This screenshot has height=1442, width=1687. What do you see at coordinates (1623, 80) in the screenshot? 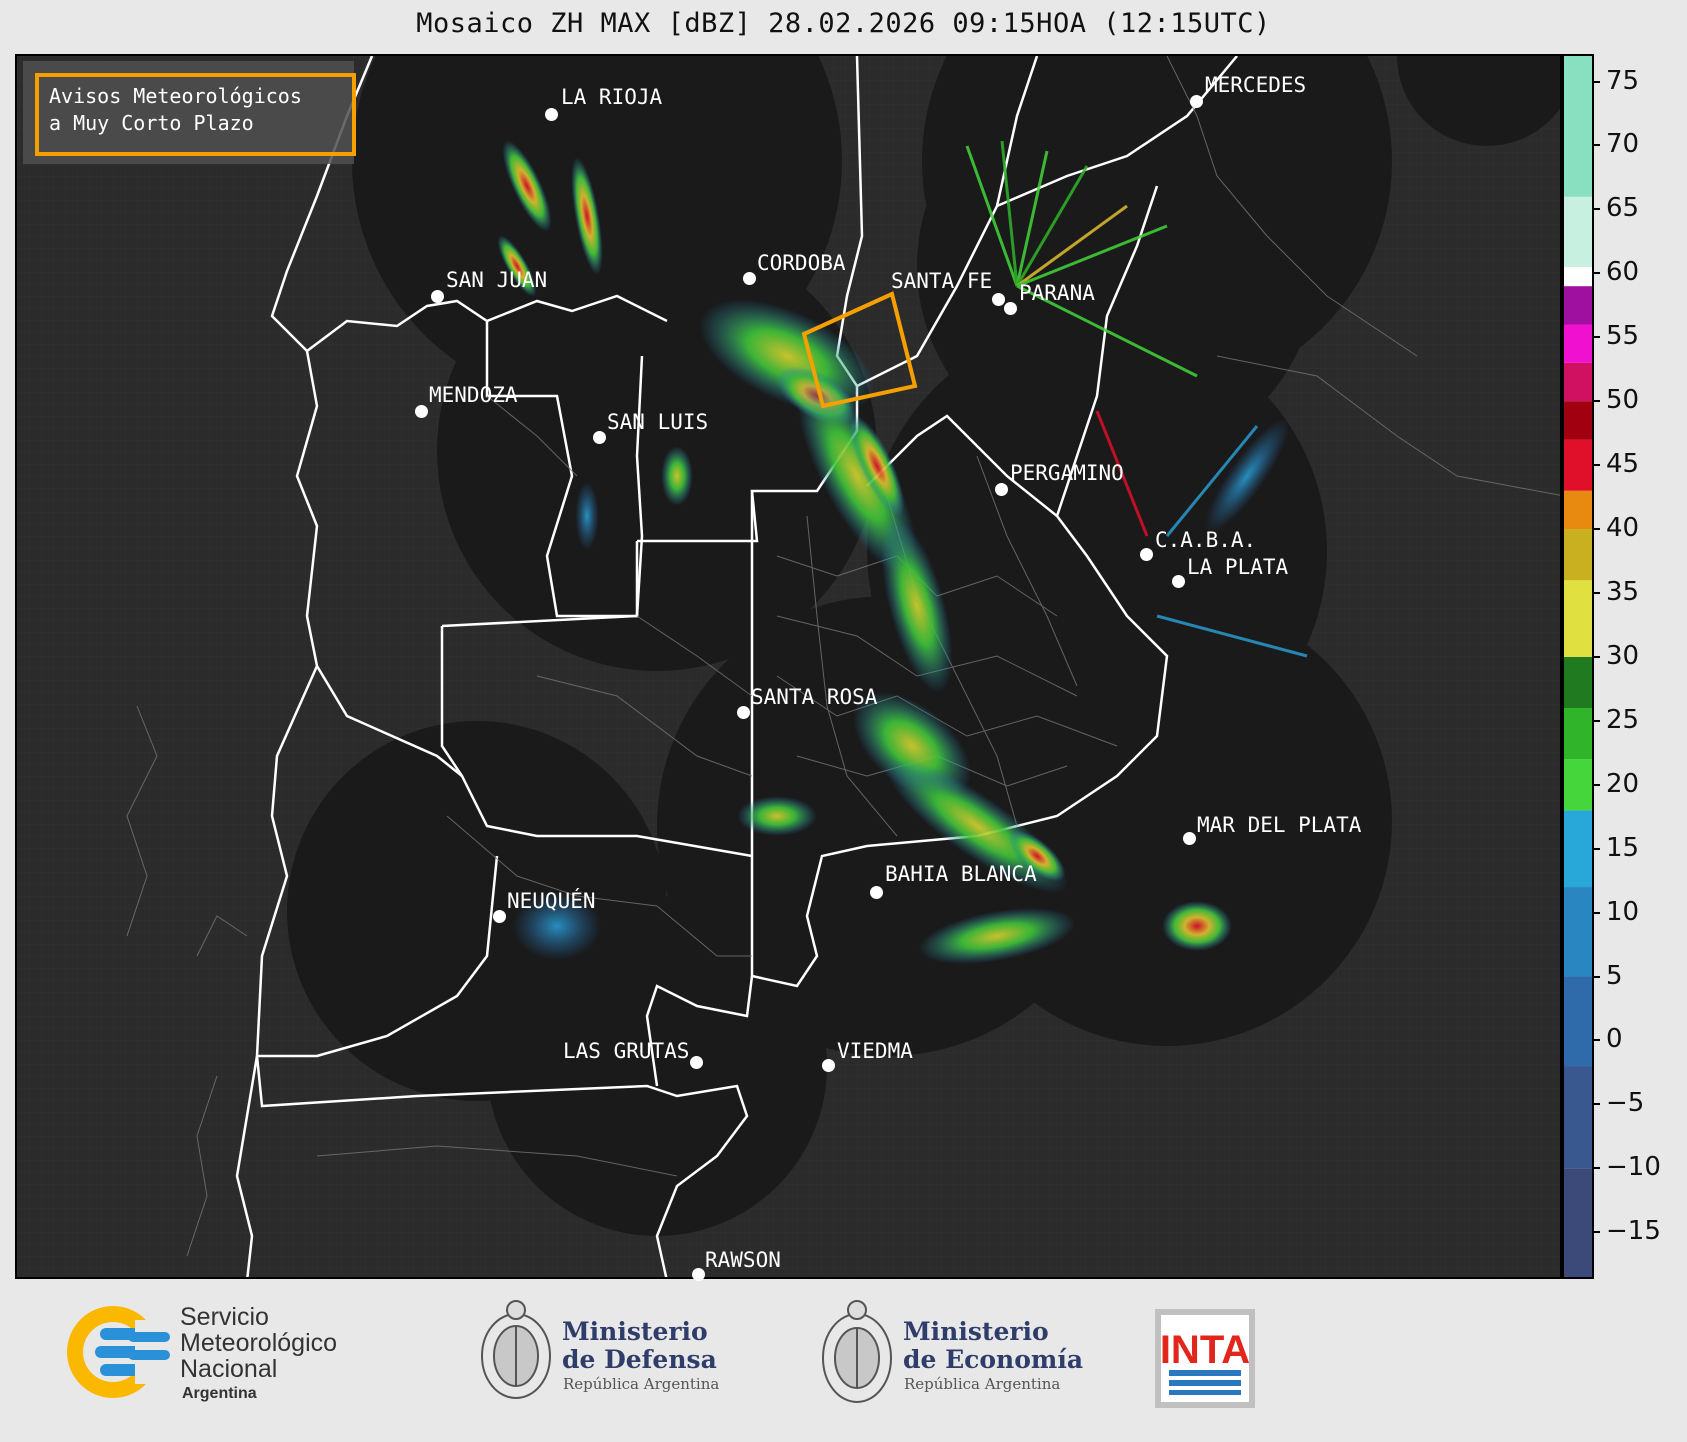
I see `colorbar-tick-label: 75` at bounding box center [1623, 80].